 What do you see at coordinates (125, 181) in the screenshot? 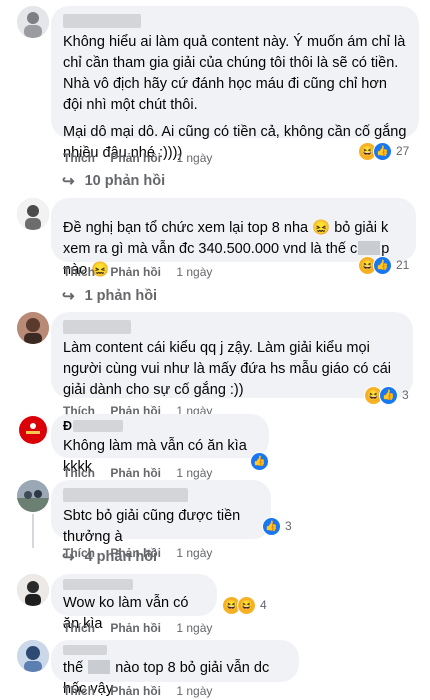
I see `replies-count: 10 phản hồi` at bounding box center [125, 181].